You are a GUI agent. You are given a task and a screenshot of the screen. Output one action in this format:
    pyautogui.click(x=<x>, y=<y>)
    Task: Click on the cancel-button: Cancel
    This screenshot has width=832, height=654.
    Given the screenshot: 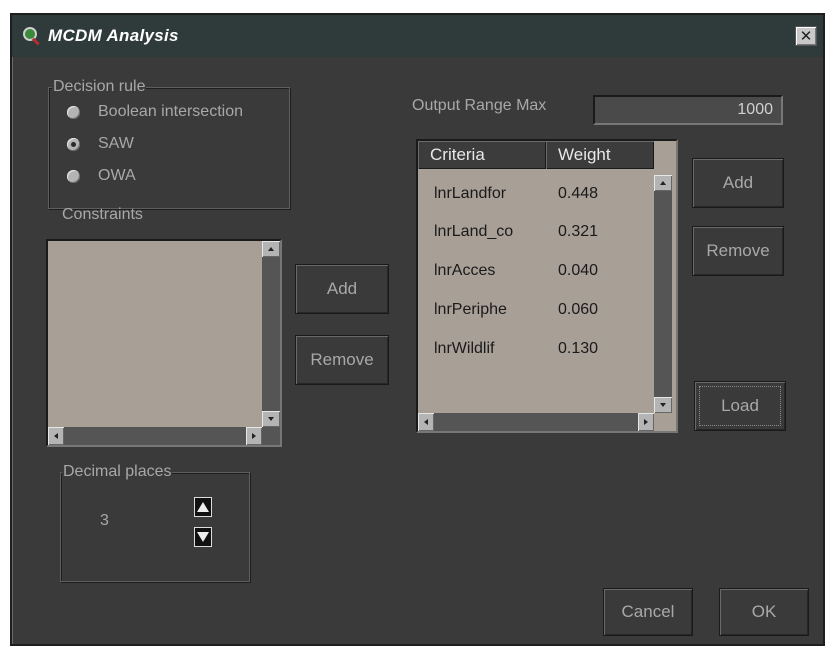 What is the action you would take?
    pyautogui.click(x=648, y=612)
    